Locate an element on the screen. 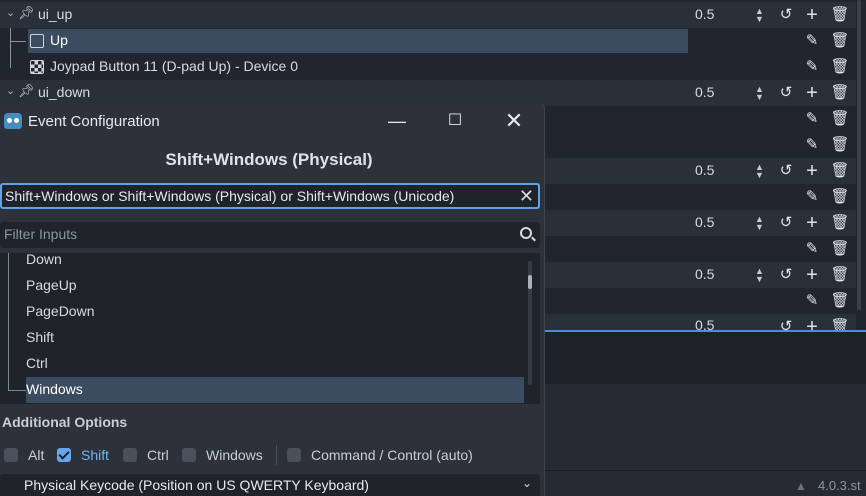 The image size is (866, 496). option-label: Windows is located at coordinates (234, 455).